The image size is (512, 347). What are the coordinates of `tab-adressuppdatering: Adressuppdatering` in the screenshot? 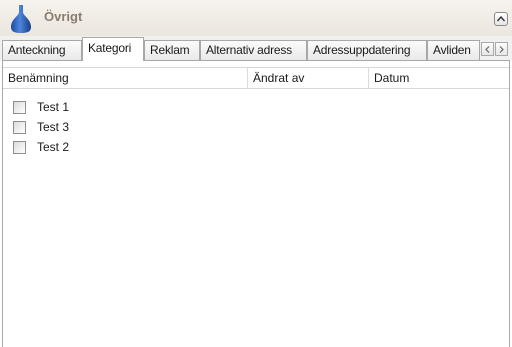 It's located at (367, 50).